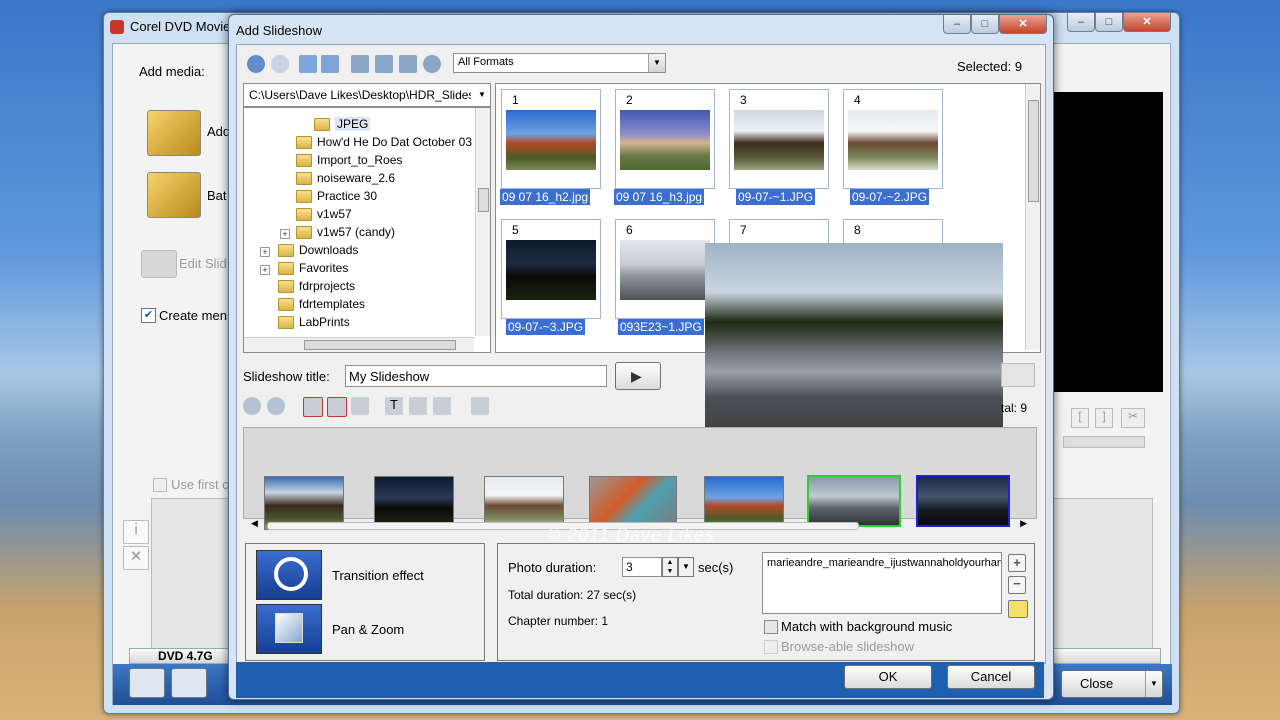 The width and height of the screenshot is (1280, 720). Describe the element at coordinates (394, 406) in the screenshot. I see `text-icon: T` at that location.